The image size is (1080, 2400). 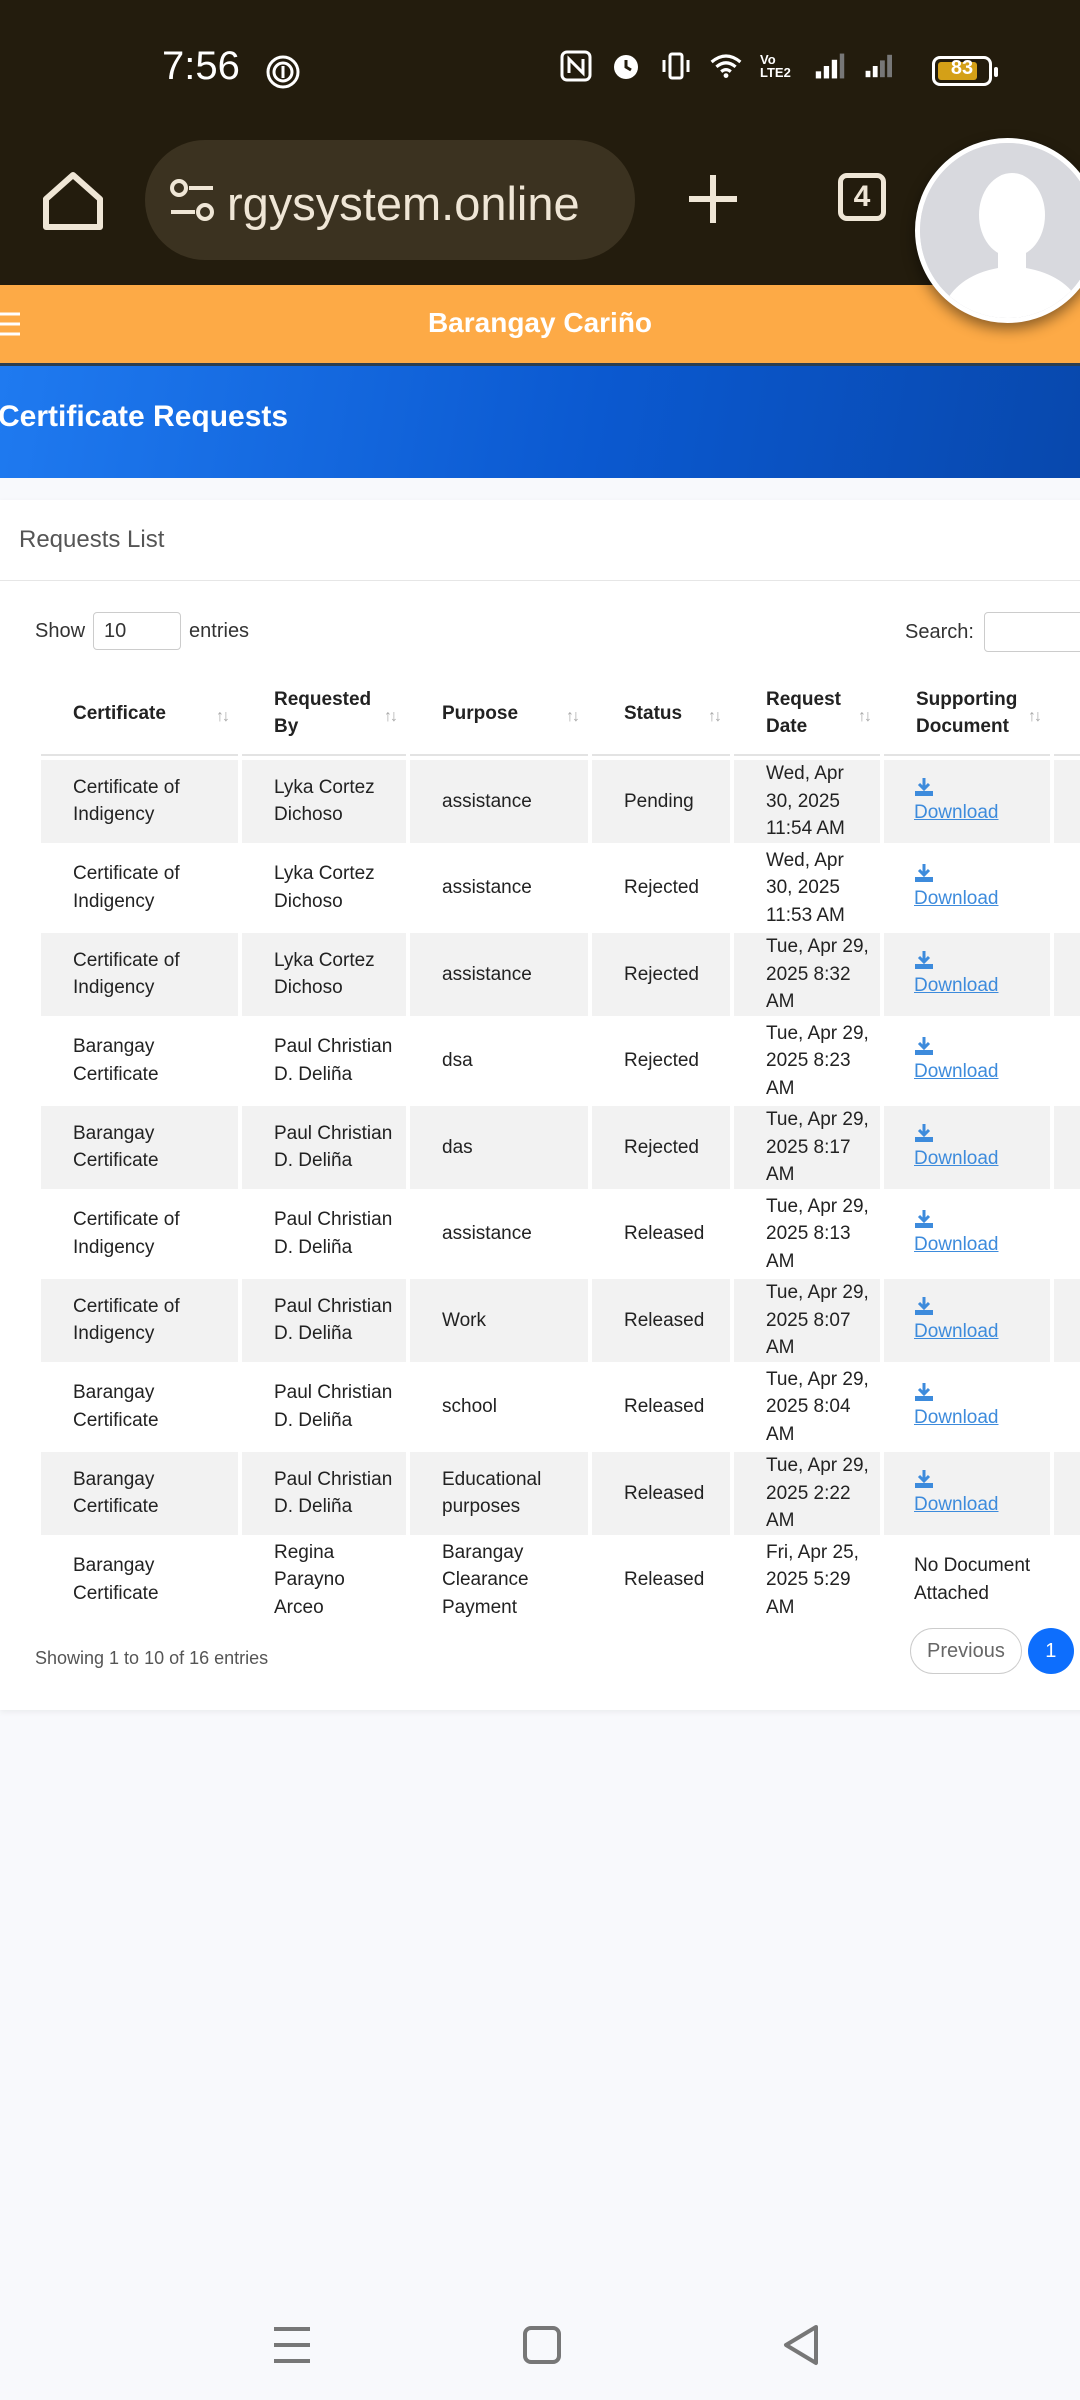 I want to click on status-bar: 7:56 Vo LTE2 83, so click(x=540, y=67).